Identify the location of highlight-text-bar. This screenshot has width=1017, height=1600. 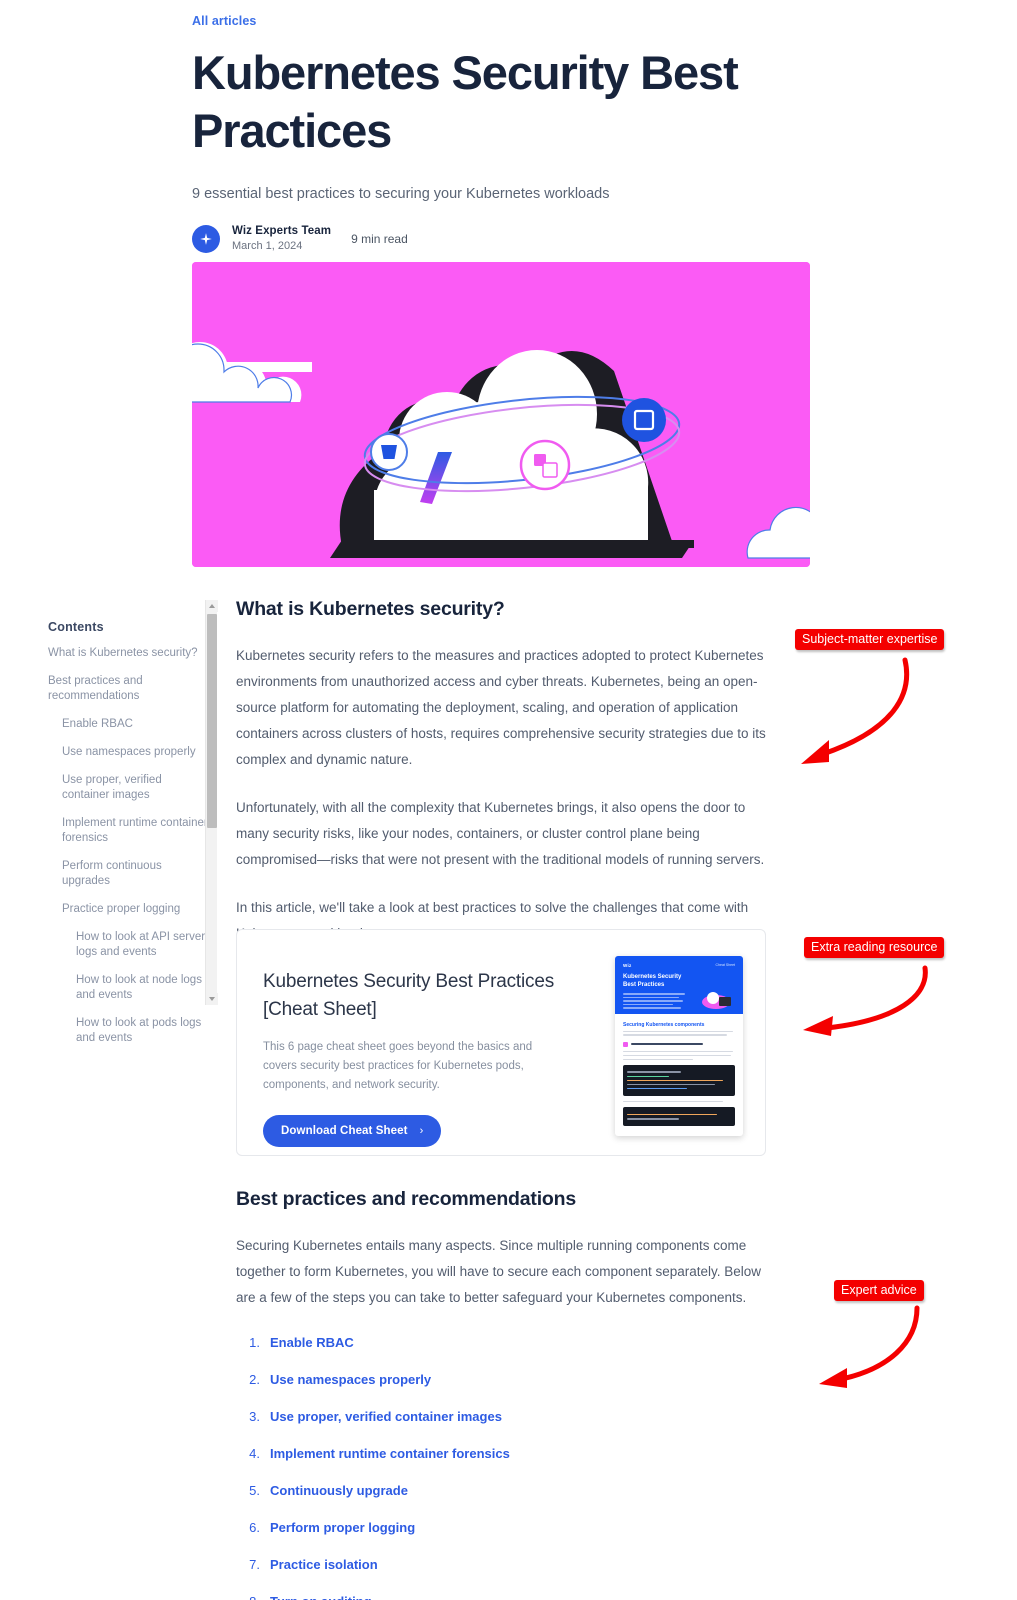
(667, 1044).